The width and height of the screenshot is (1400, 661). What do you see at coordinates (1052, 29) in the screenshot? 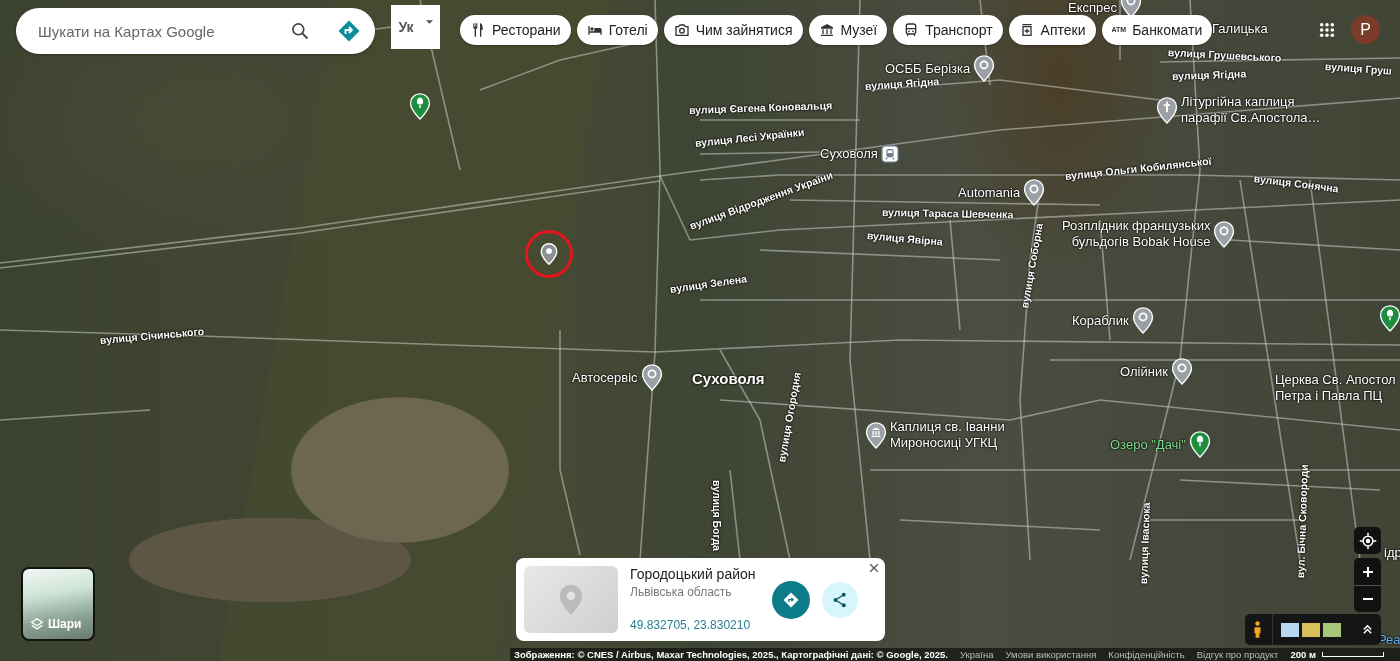
I see `category-chip: Аптеки` at bounding box center [1052, 29].